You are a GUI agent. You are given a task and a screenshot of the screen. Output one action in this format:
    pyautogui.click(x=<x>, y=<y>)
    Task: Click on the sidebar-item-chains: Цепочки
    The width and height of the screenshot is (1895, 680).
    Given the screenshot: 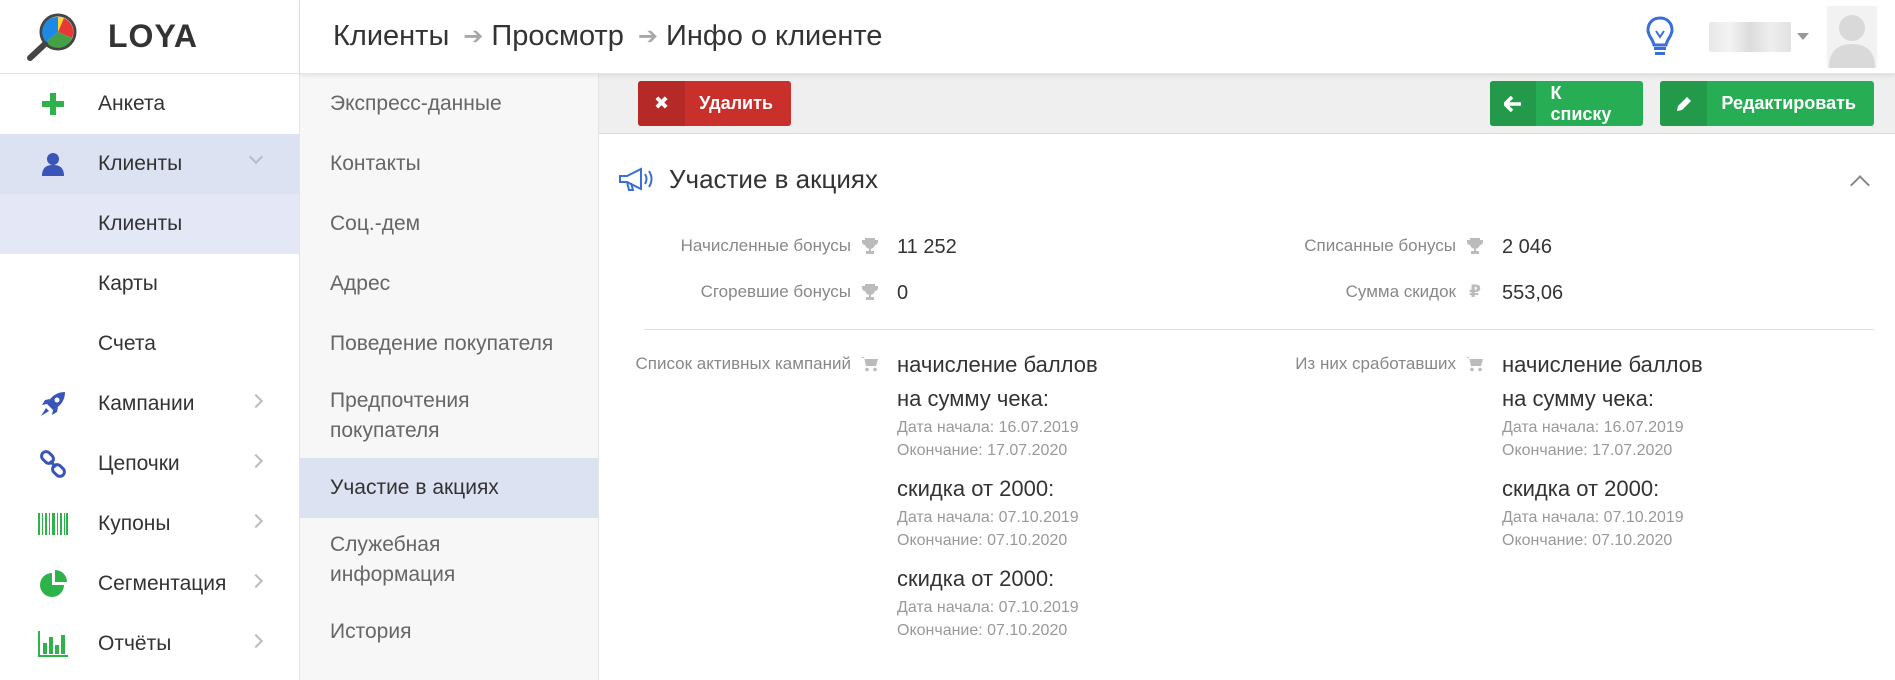 What is the action you would take?
    pyautogui.click(x=149, y=464)
    